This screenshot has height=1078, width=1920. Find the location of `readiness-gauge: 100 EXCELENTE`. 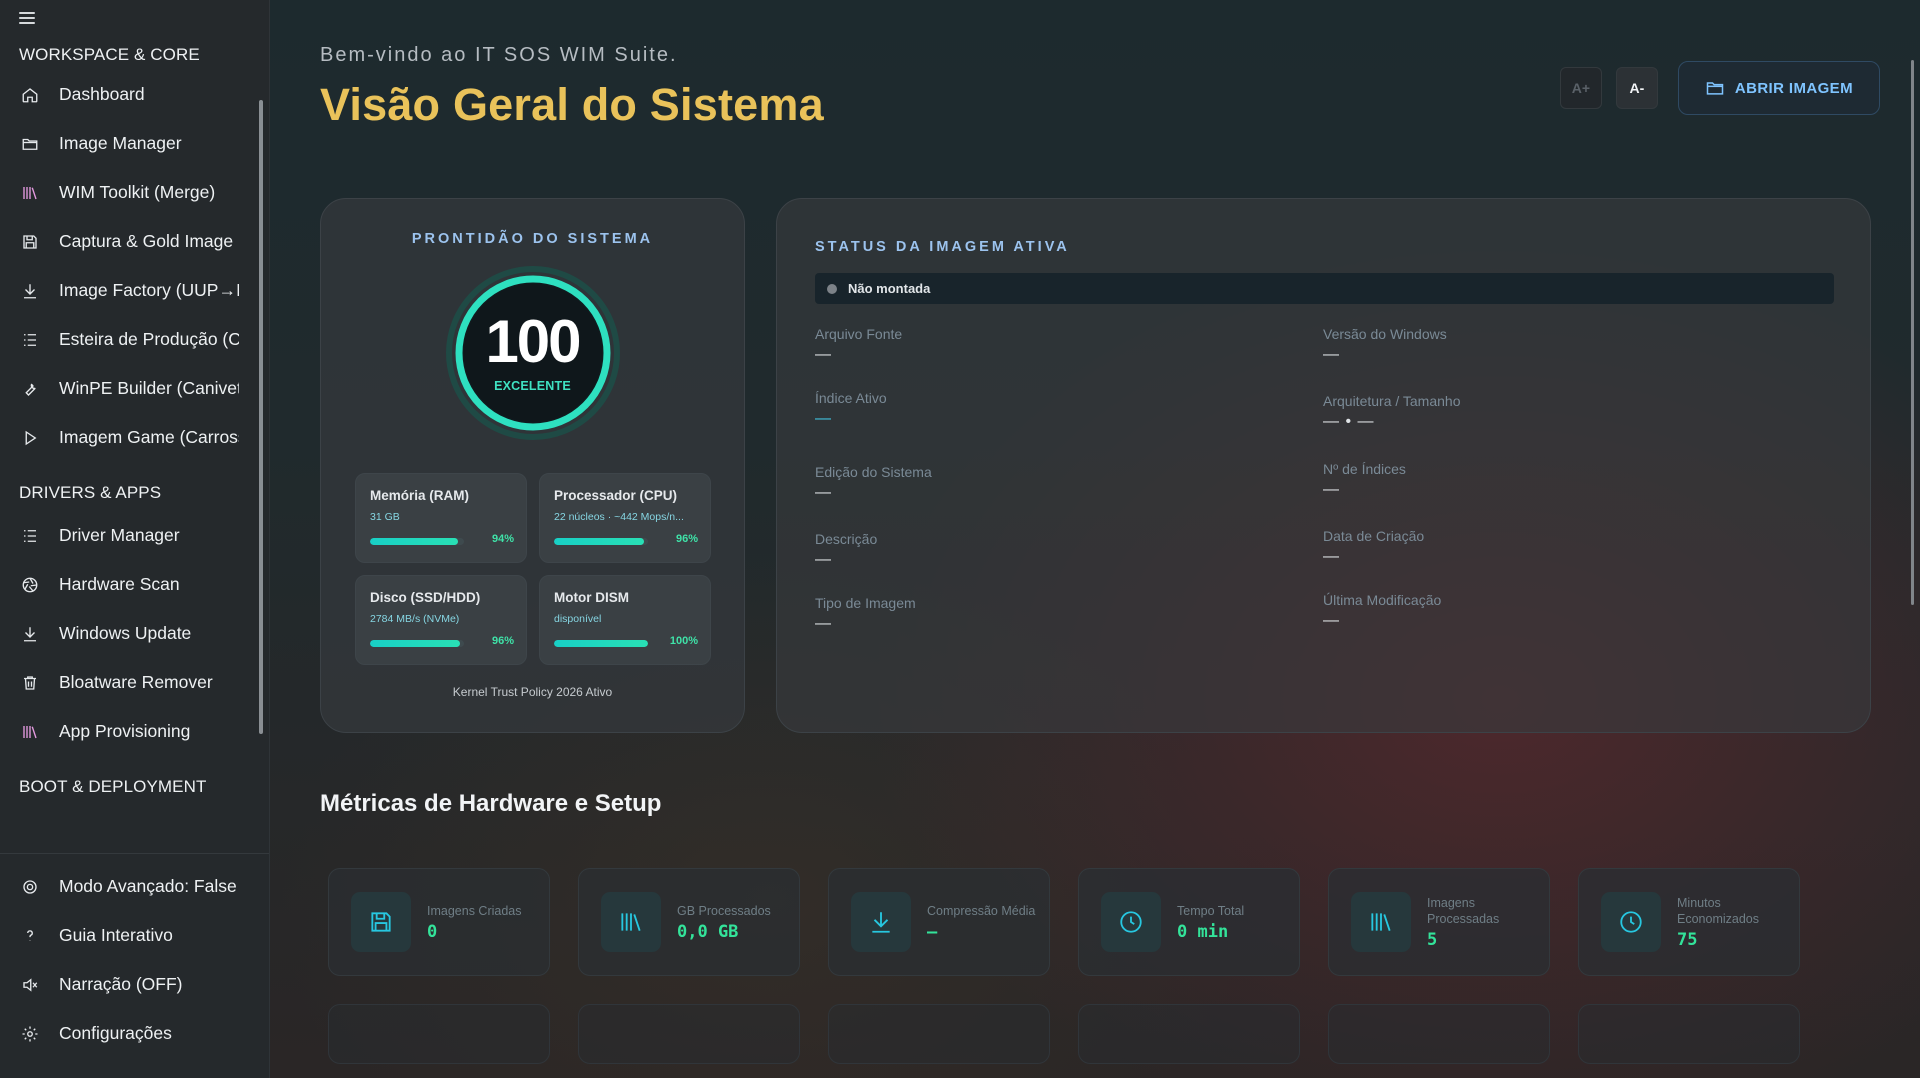

readiness-gauge: 100 EXCELENTE is located at coordinates (533, 353).